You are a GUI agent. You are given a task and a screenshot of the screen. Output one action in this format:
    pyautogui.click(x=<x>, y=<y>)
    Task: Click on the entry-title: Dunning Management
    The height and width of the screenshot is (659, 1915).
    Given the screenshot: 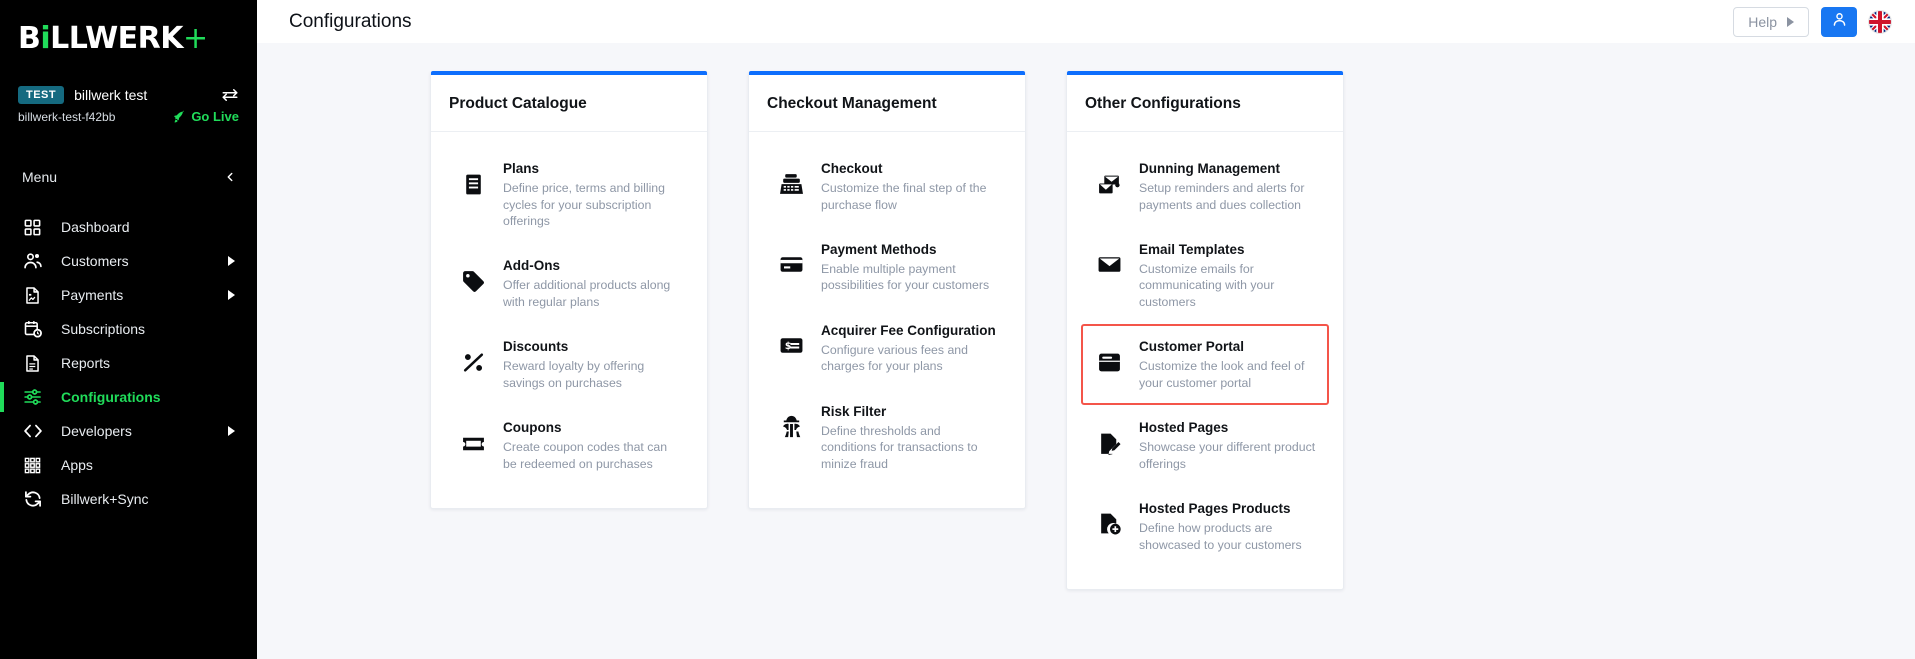 What is the action you would take?
    pyautogui.click(x=1209, y=168)
    